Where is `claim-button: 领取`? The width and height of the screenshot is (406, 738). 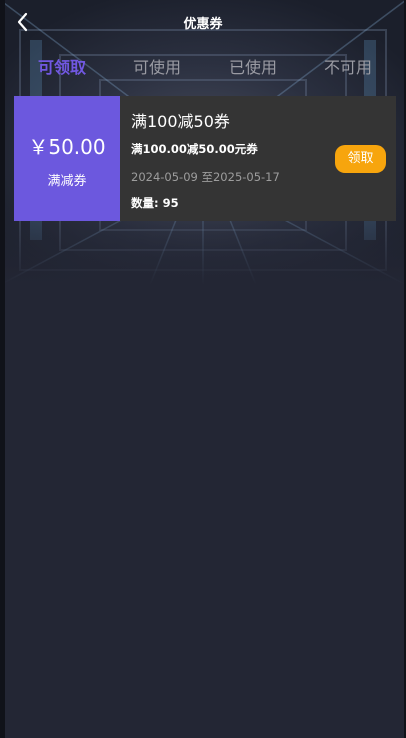 claim-button: 领取 is located at coordinates (360, 159).